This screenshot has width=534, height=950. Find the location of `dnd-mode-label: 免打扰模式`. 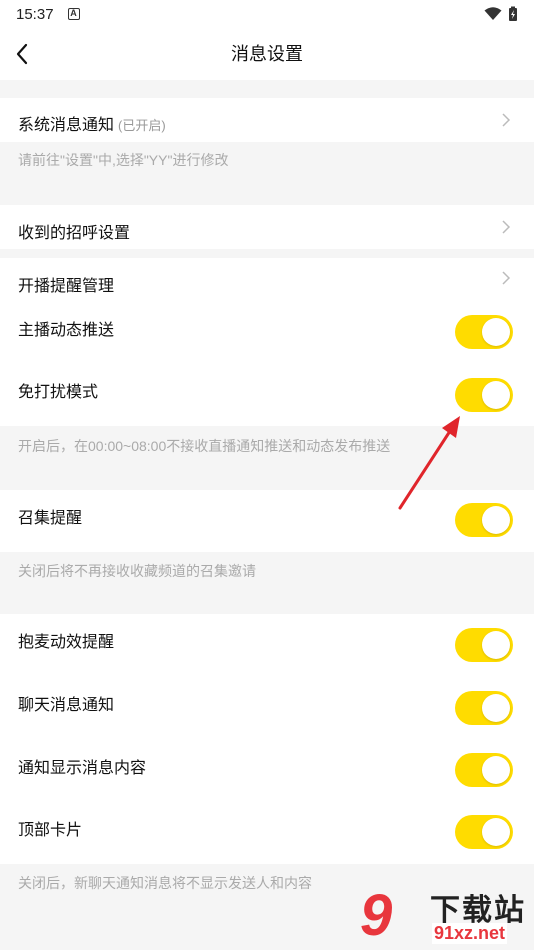

dnd-mode-label: 免打扰模式 is located at coordinates (58, 392).